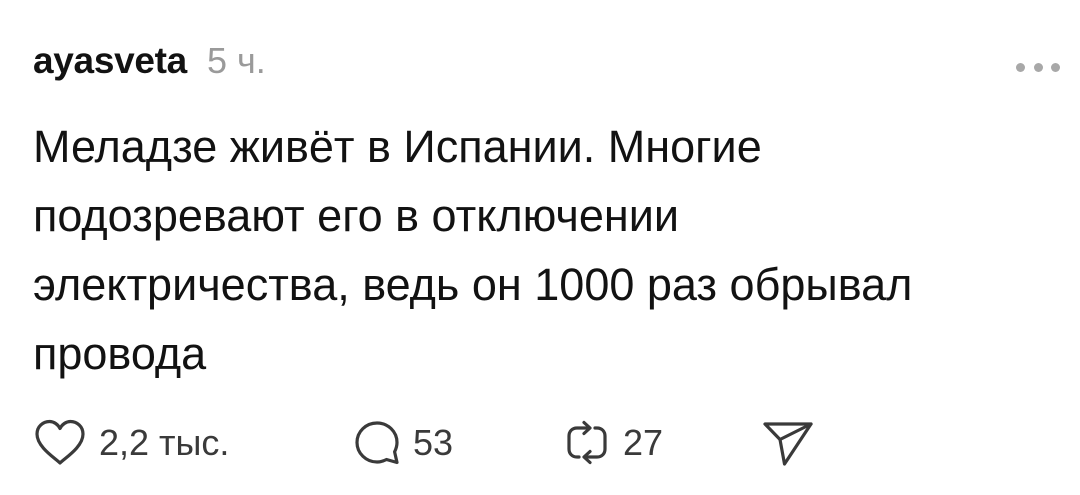 The image size is (1080, 495). I want to click on repost-icon, so click(587, 442).